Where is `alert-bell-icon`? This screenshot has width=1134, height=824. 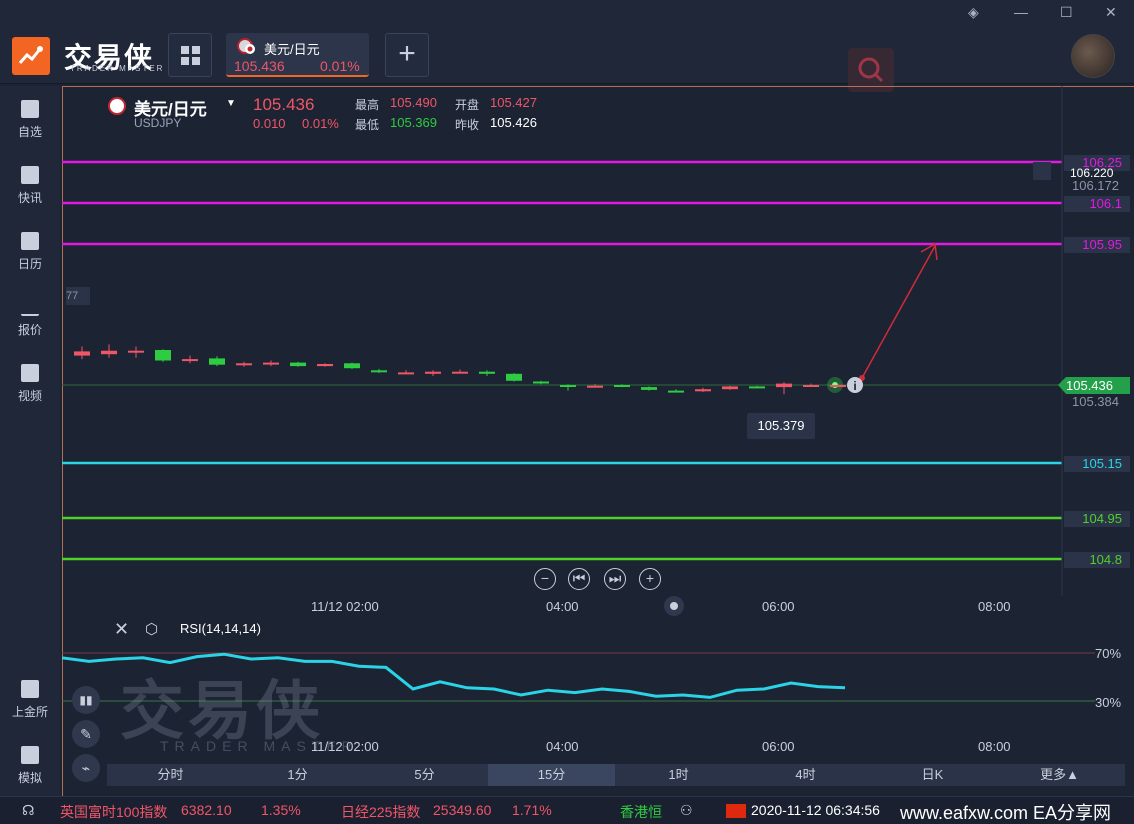 alert-bell-icon is located at coordinates (1042, 171).